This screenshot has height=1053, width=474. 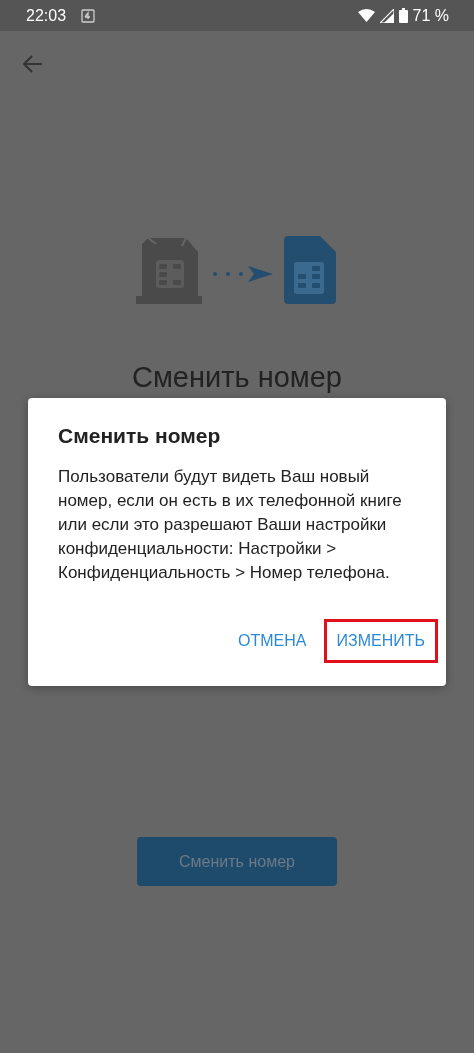 I want to click on battery-icon, so click(x=403, y=15).